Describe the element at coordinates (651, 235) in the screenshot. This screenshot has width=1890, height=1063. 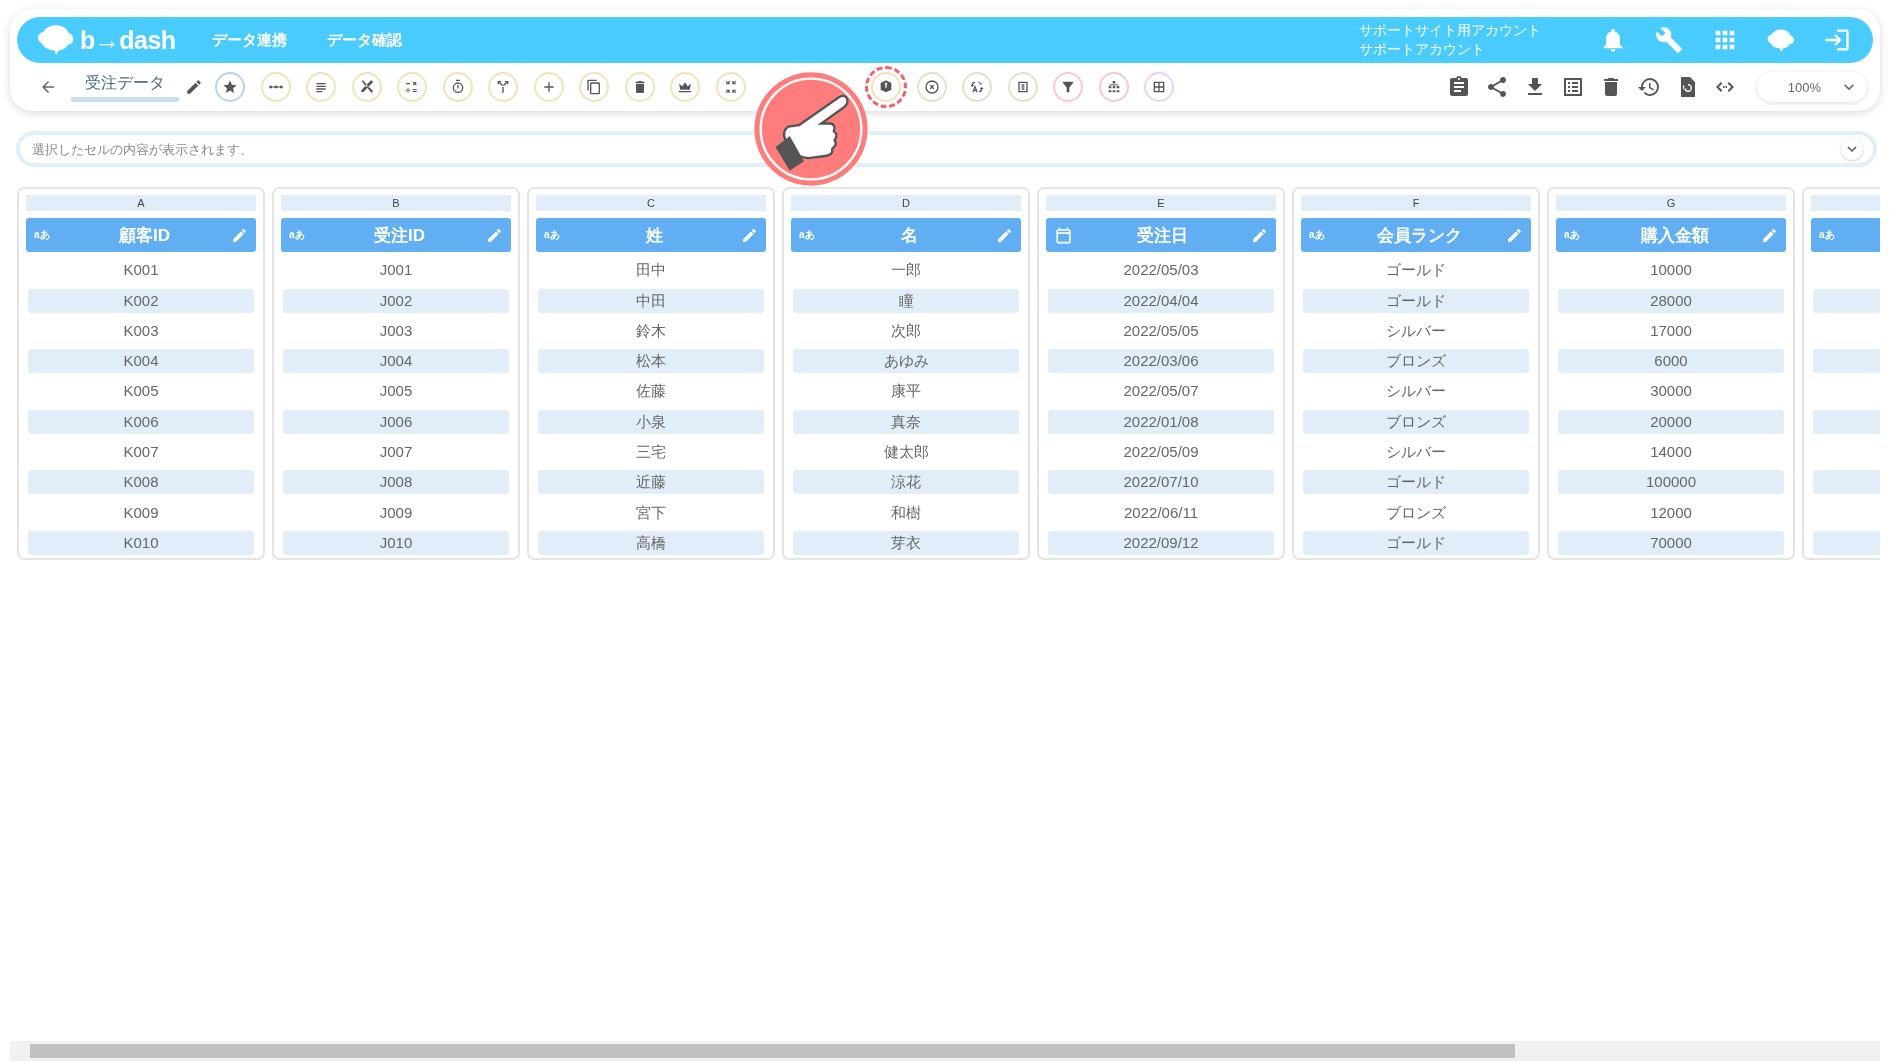
I see `column-header: aあ 姓` at that location.